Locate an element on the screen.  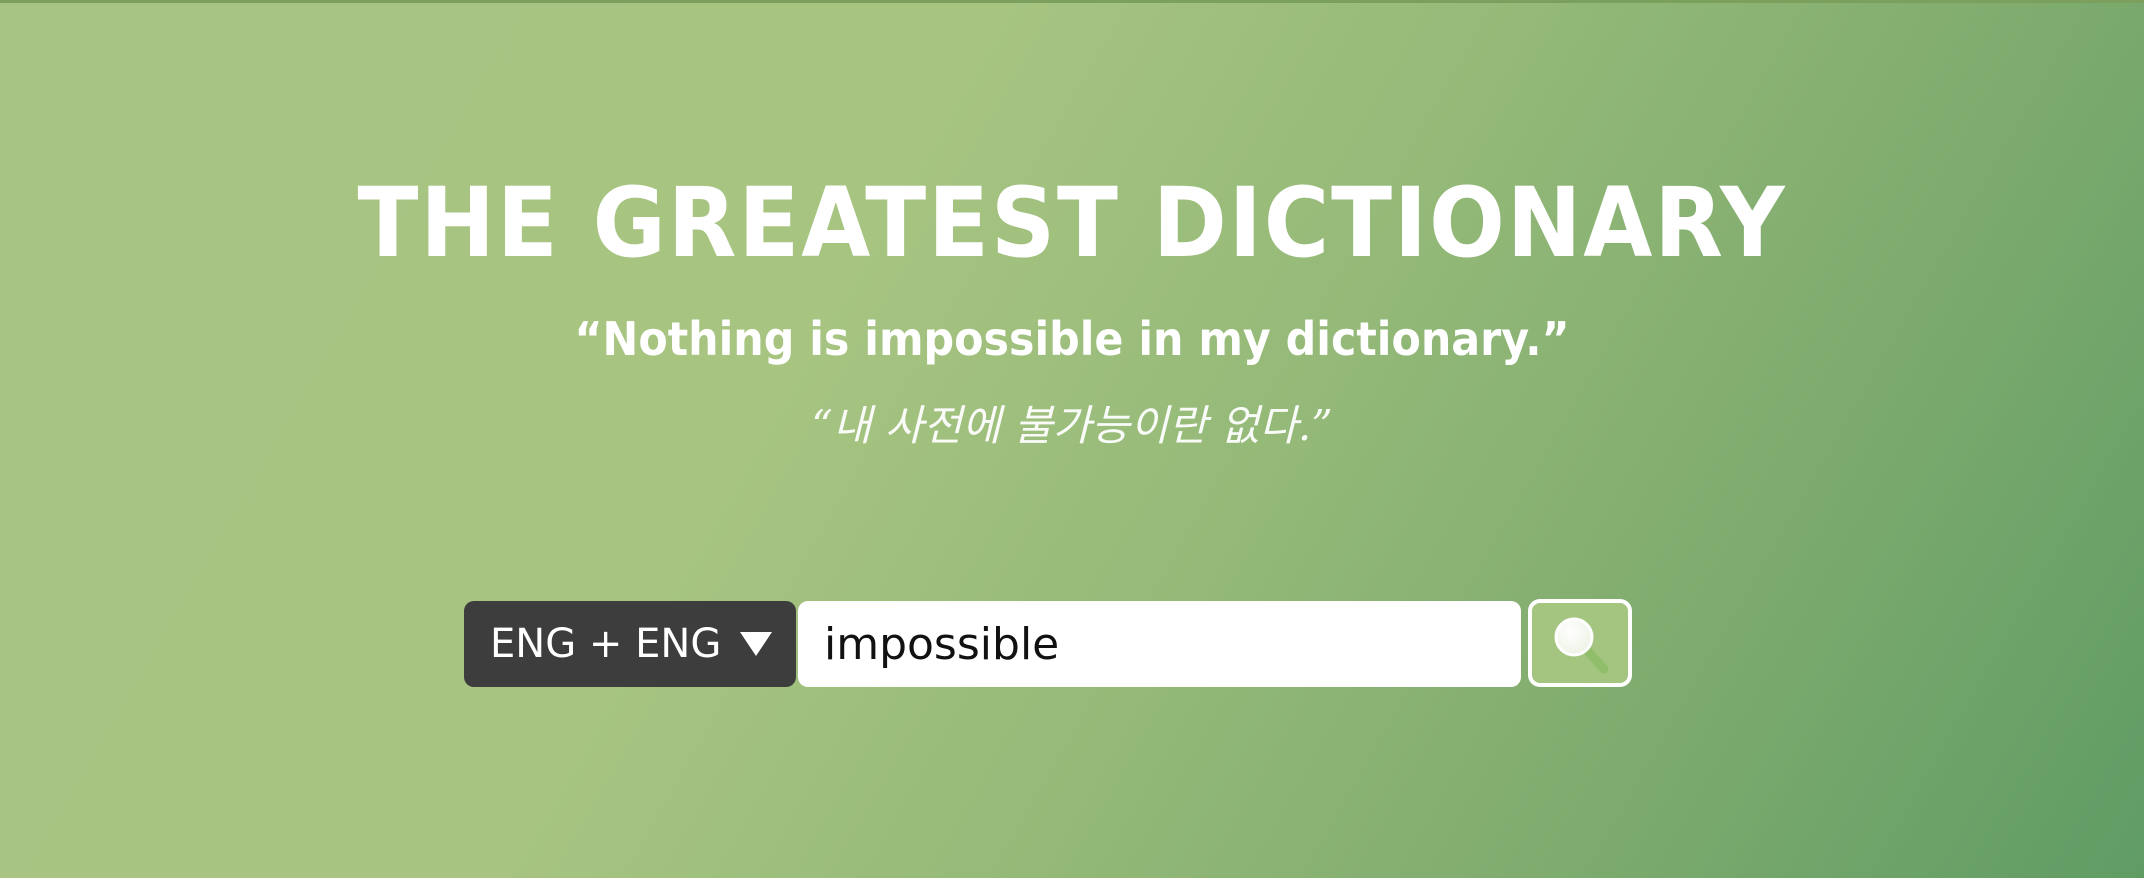
korean-quote: “내 사전에 불가능이란 없다.” is located at coordinates (1072, 425).